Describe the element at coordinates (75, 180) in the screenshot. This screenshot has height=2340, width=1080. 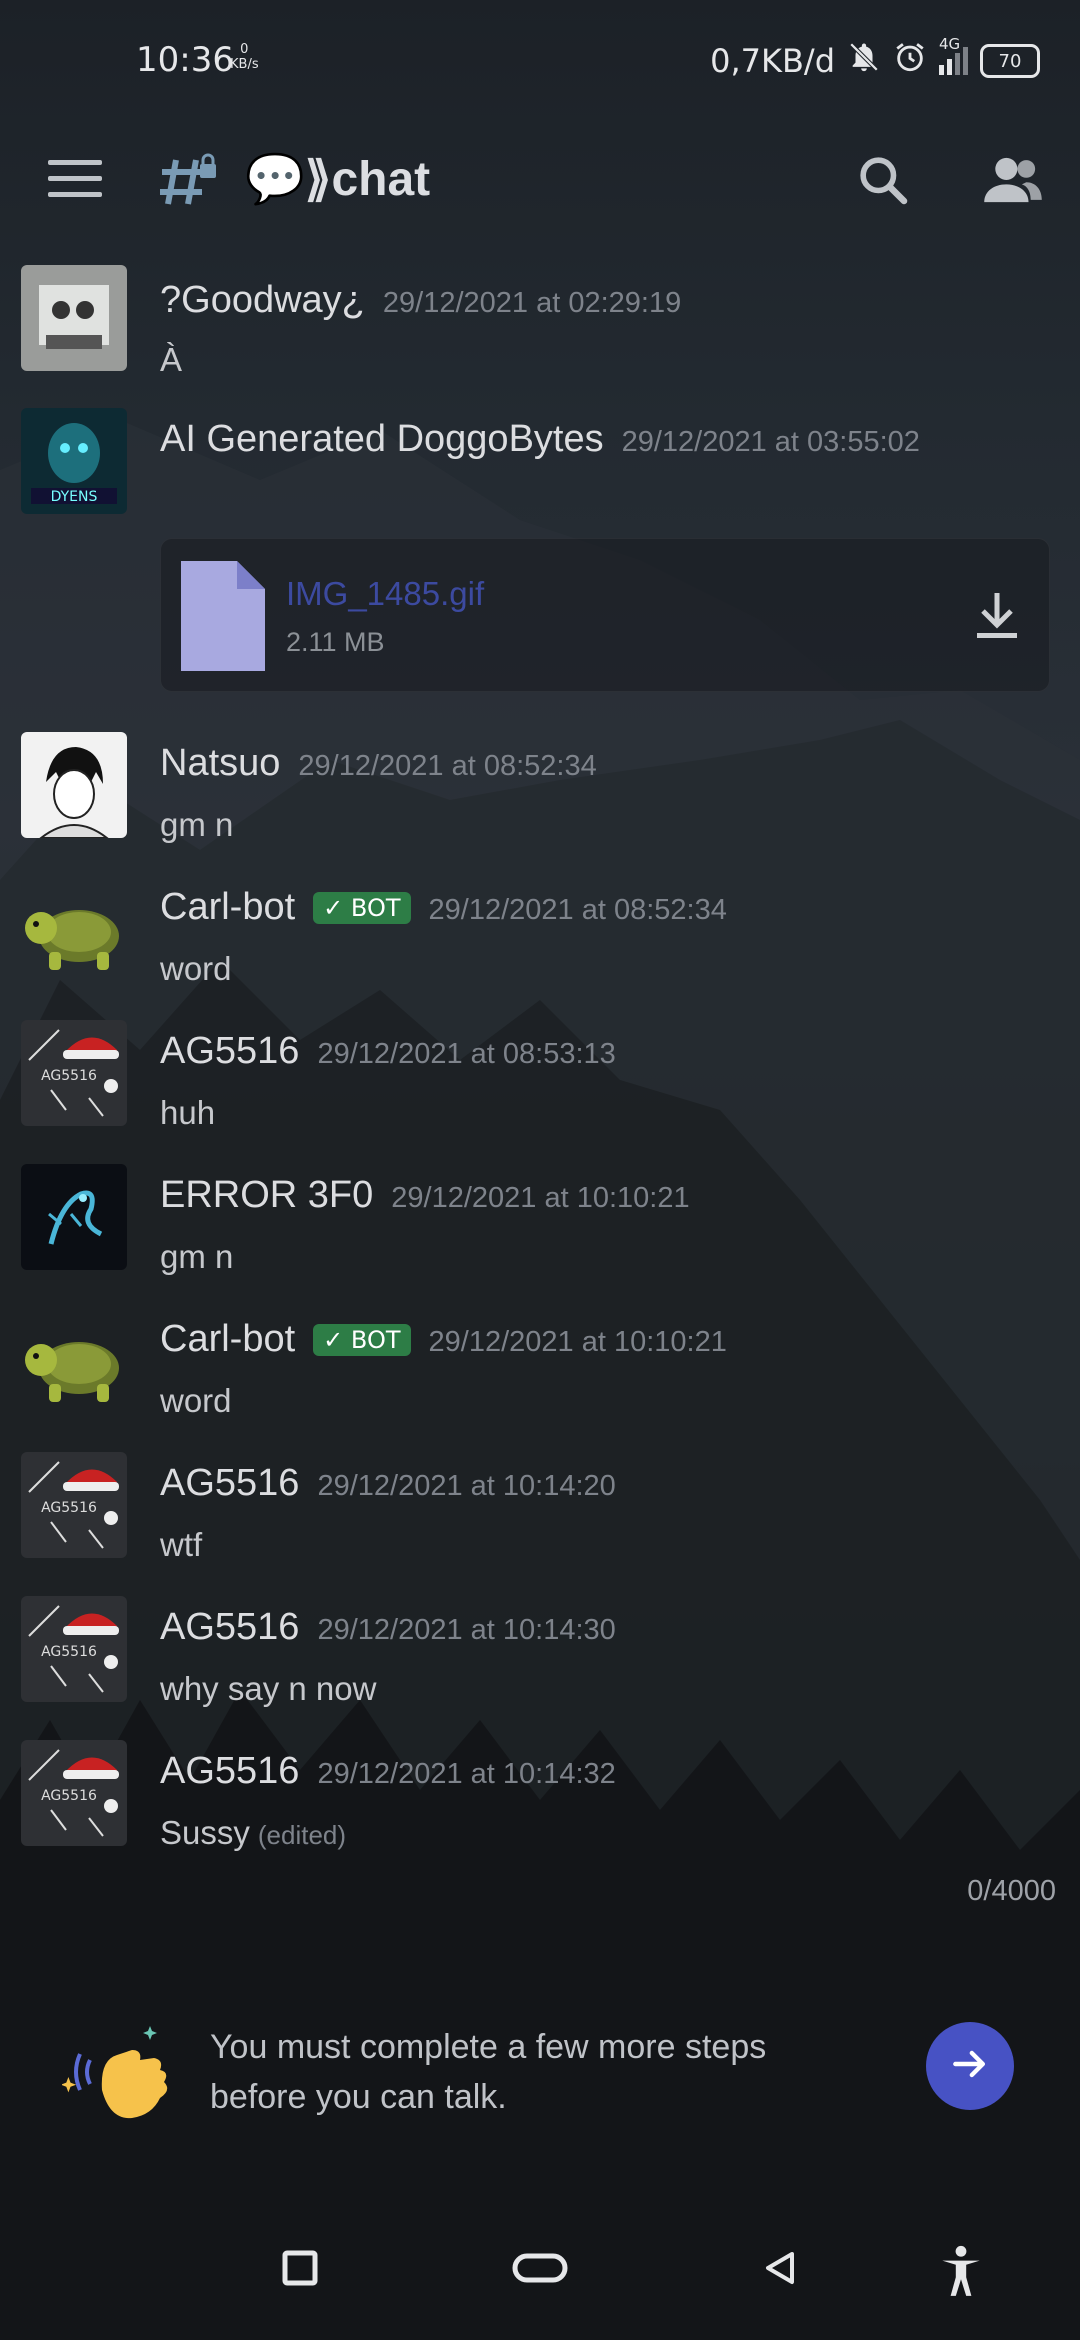
I see `menu-icon` at that location.